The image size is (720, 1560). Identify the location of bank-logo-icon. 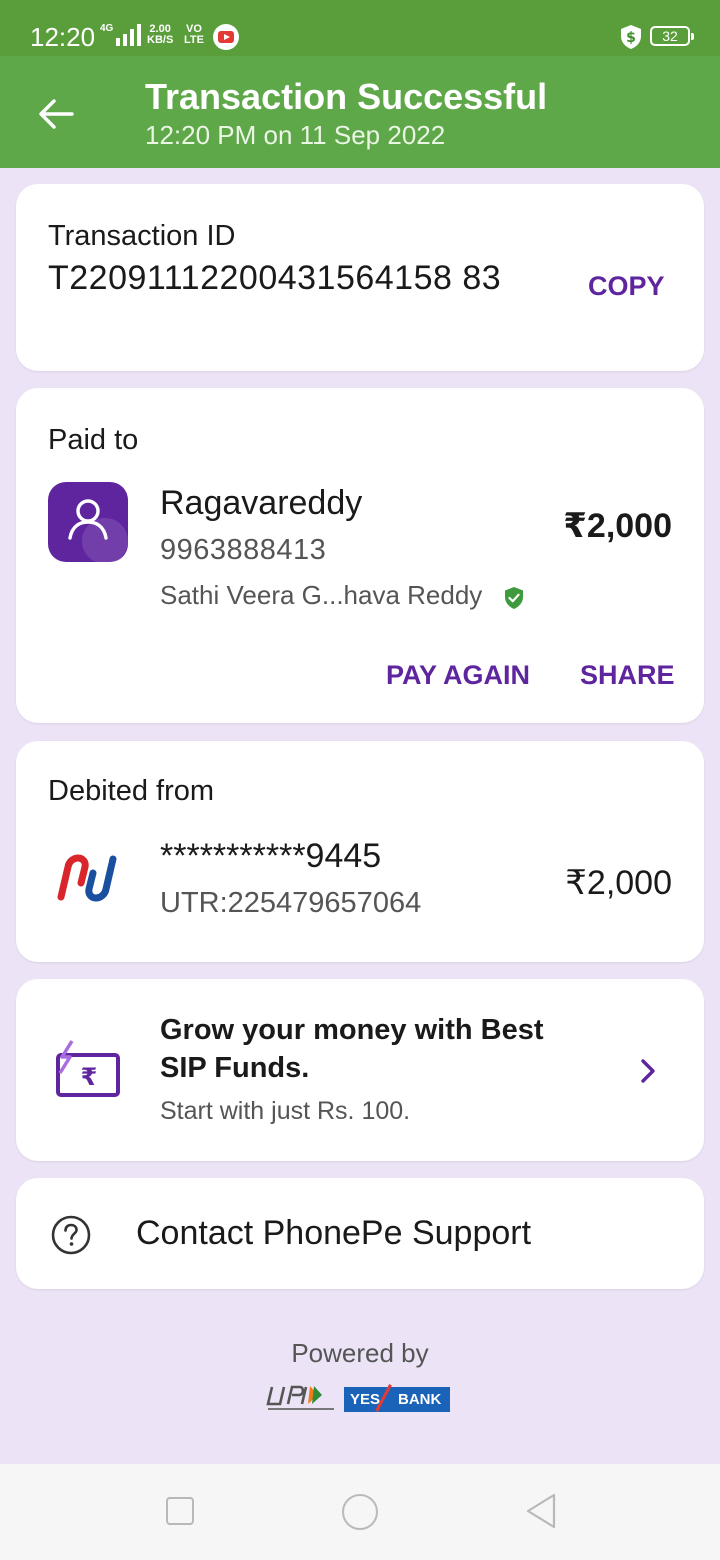
(87, 878).